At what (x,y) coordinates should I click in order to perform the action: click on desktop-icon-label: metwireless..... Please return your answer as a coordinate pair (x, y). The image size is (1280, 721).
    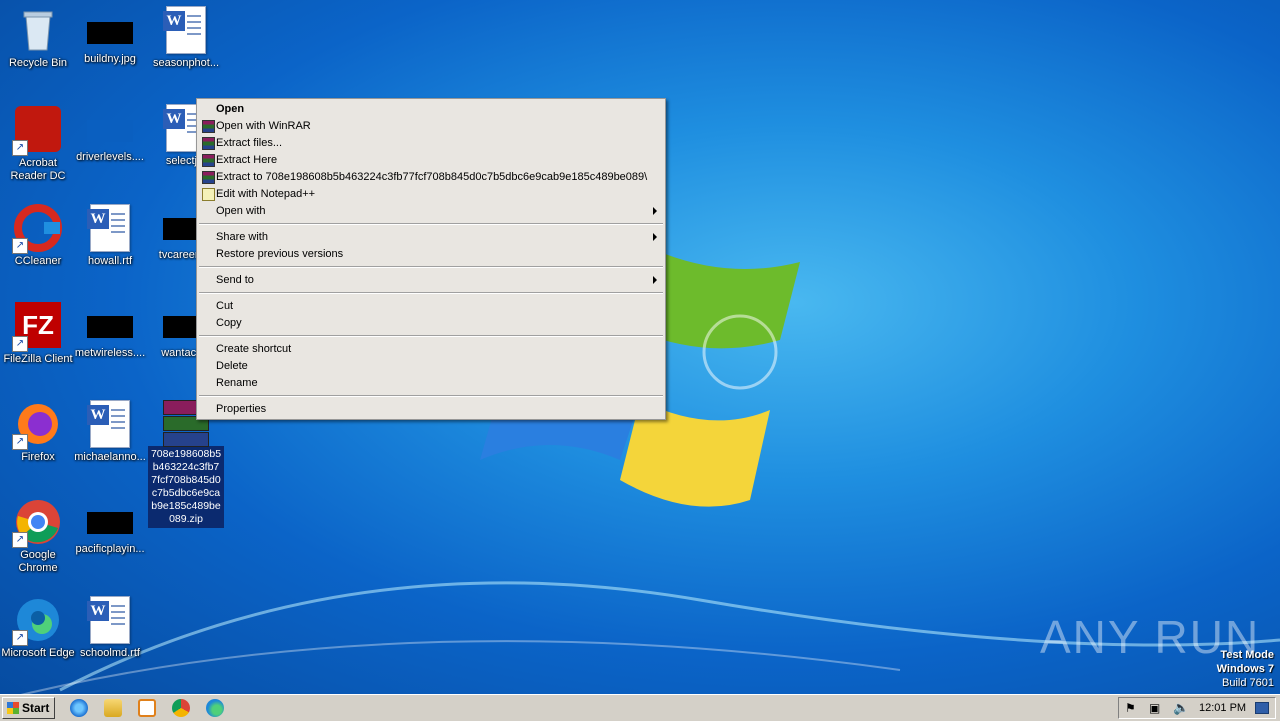
    Looking at the image, I should click on (110, 353).